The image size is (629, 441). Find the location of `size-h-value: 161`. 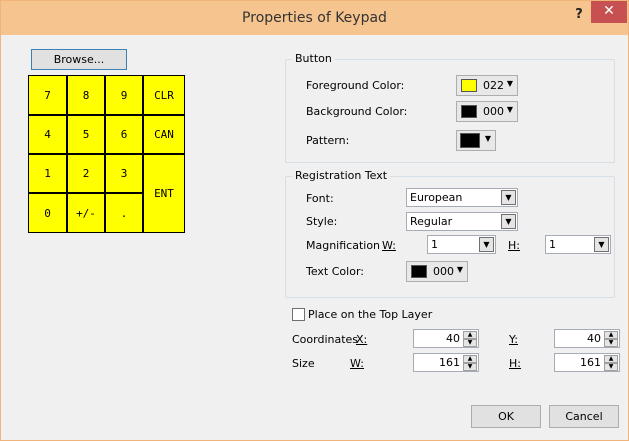

size-h-value: 161 is located at coordinates (590, 362).